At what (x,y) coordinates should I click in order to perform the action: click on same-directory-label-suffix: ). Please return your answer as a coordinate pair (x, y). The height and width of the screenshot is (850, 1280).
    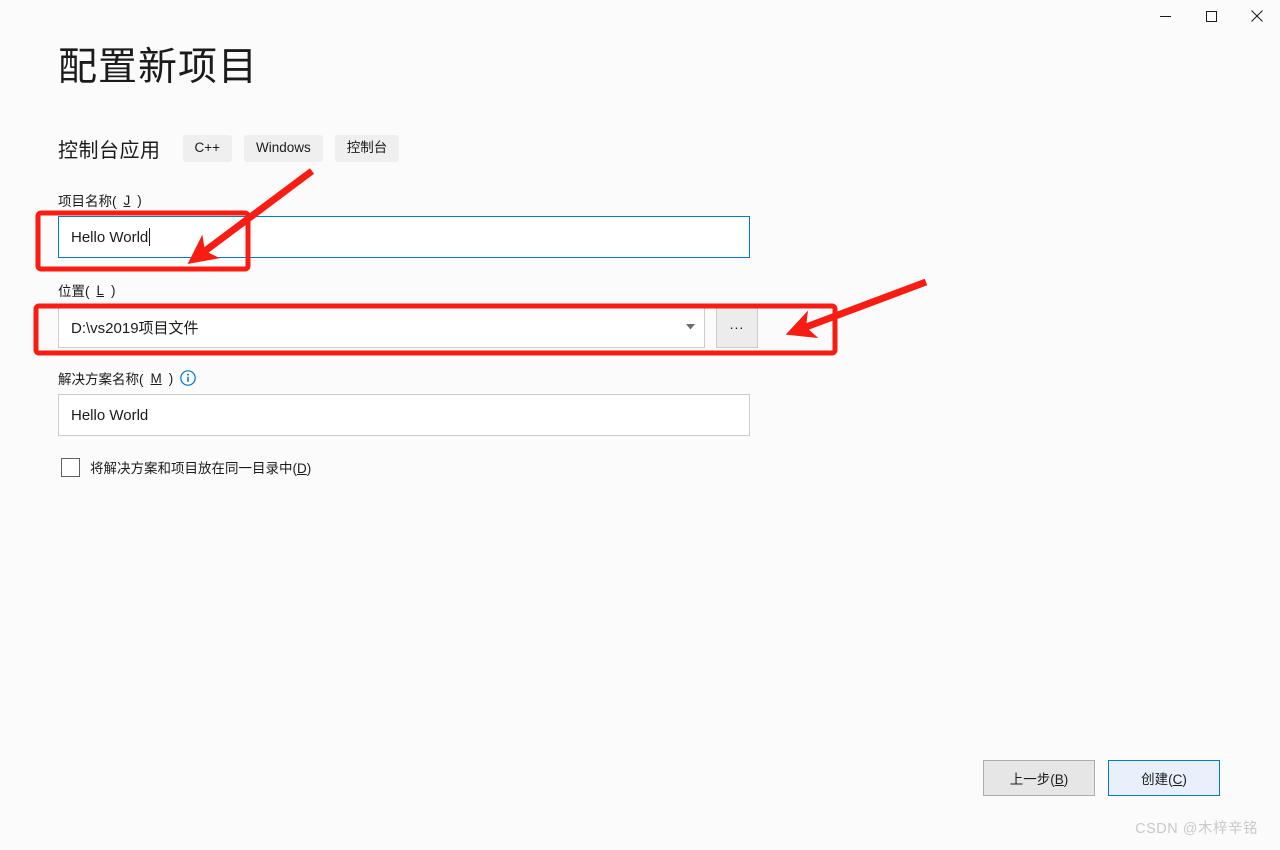
    Looking at the image, I should click on (309, 468).